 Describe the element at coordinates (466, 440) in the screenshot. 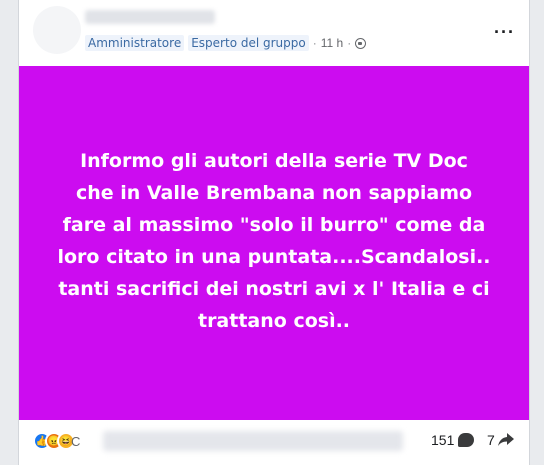

I see `comment-icon` at that location.